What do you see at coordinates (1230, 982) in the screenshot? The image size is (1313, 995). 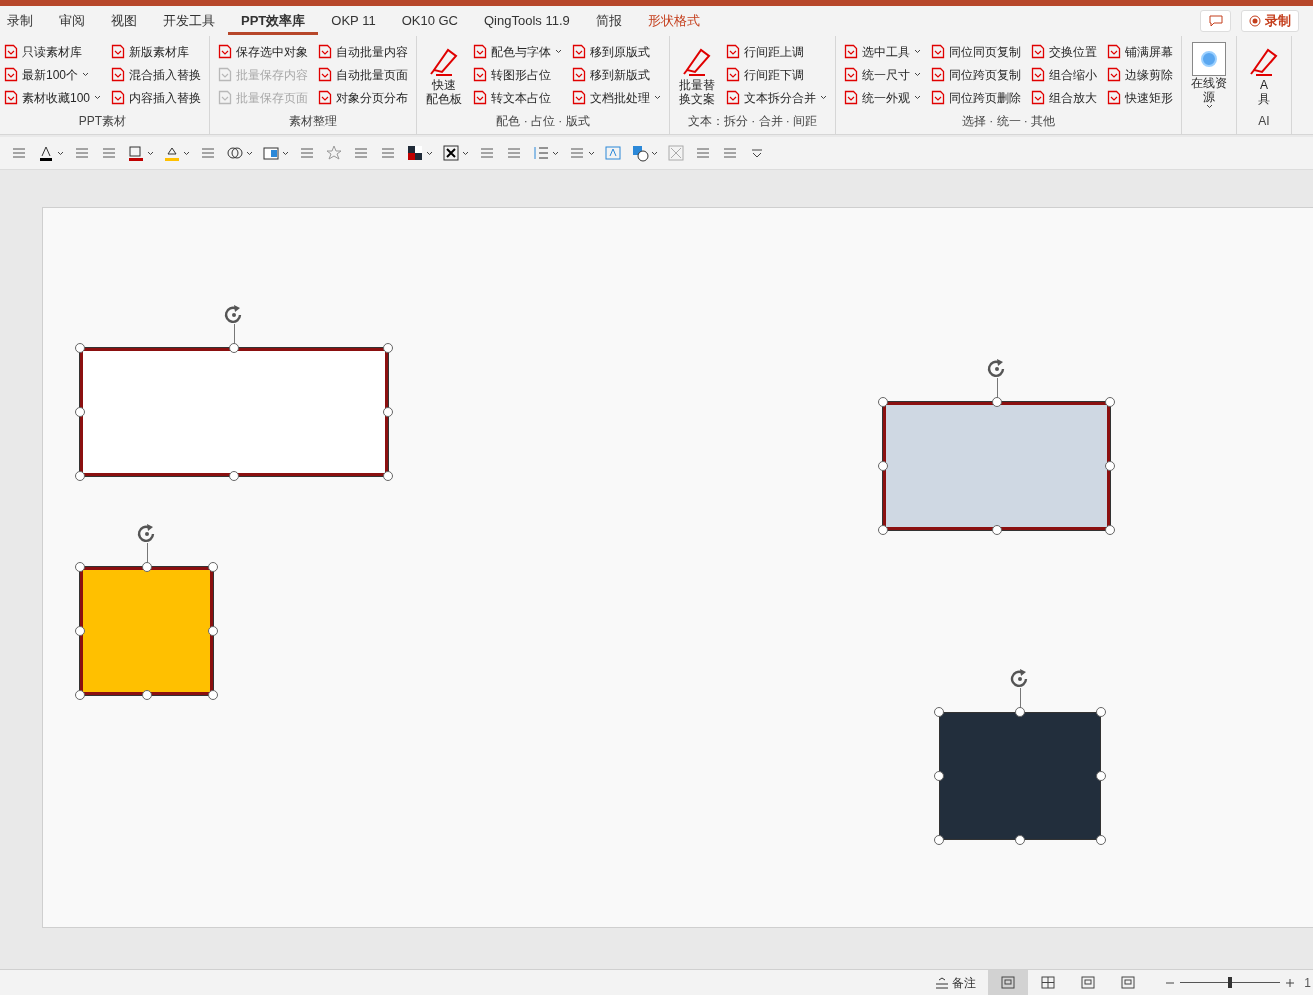 I see `zoom-slider-thumb` at bounding box center [1230, 982].